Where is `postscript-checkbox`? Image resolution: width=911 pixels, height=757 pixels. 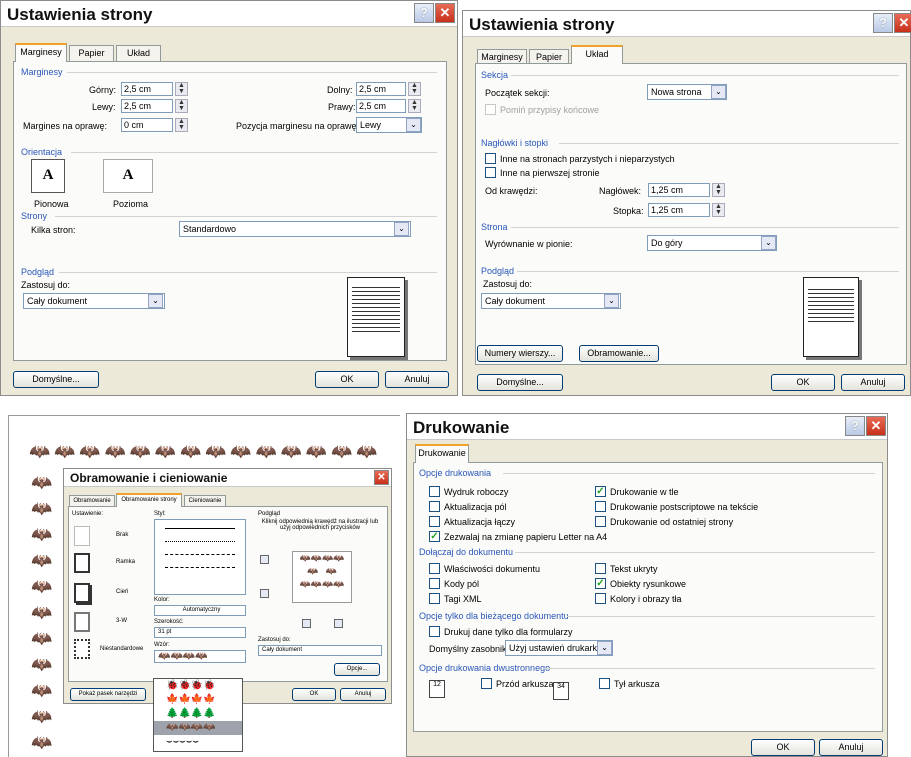
postscript-checkbox is located at coordinates (600, 506).